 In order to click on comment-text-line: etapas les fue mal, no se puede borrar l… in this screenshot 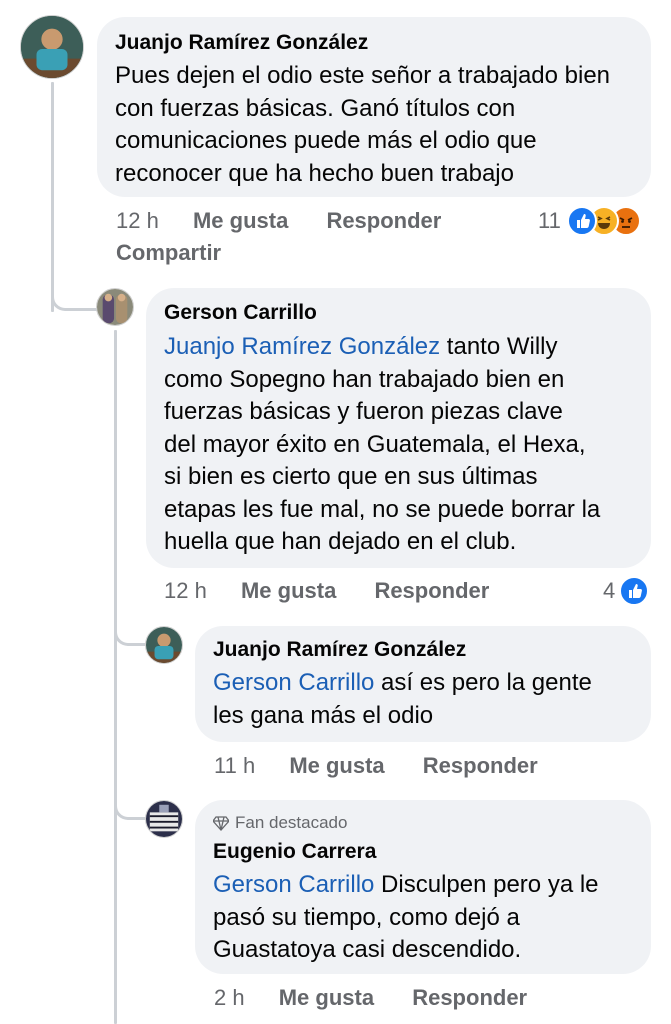, I will do `click(382, 509)`.